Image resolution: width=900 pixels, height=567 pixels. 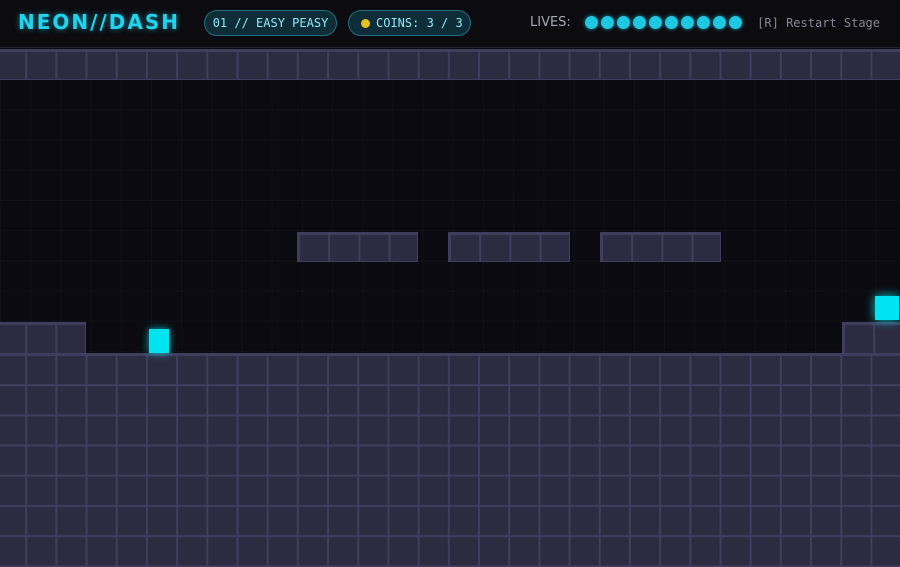 I want to click on level-indicator: 01 // EASY PEASY, so click(x=270, y=23).